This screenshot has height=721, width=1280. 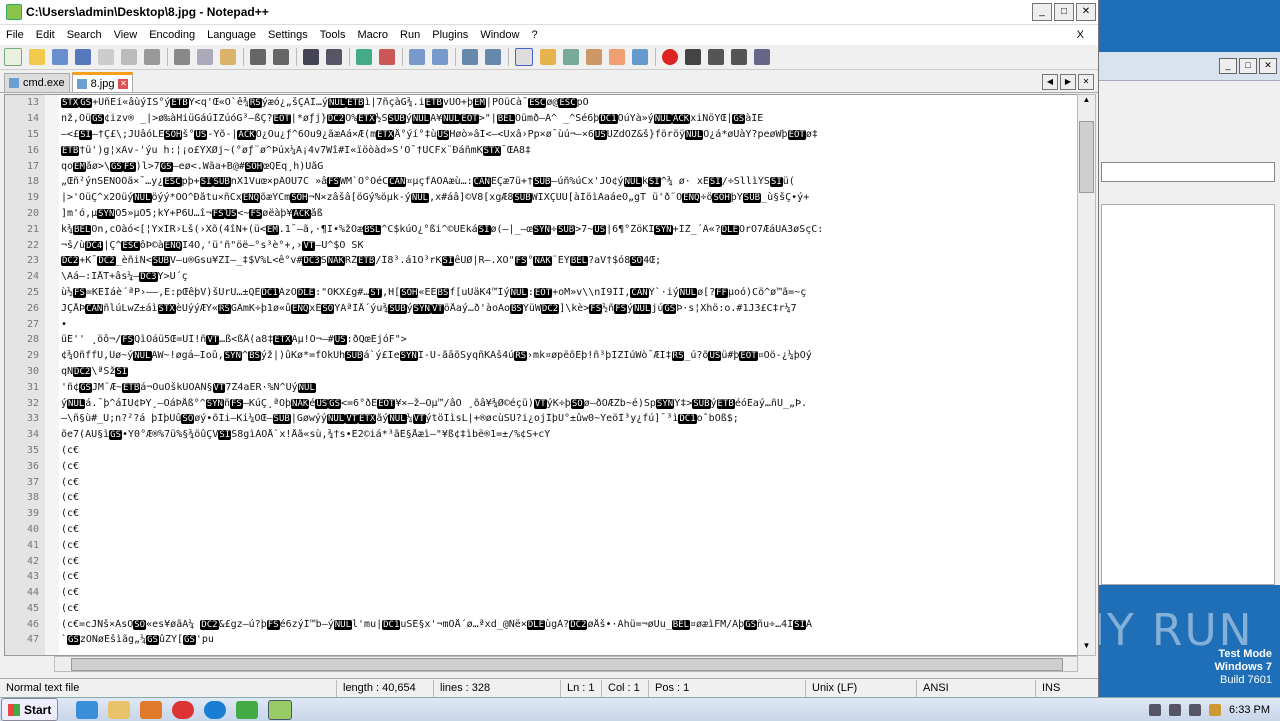 I want to click on replace-icon, so click(x=334, y=57).